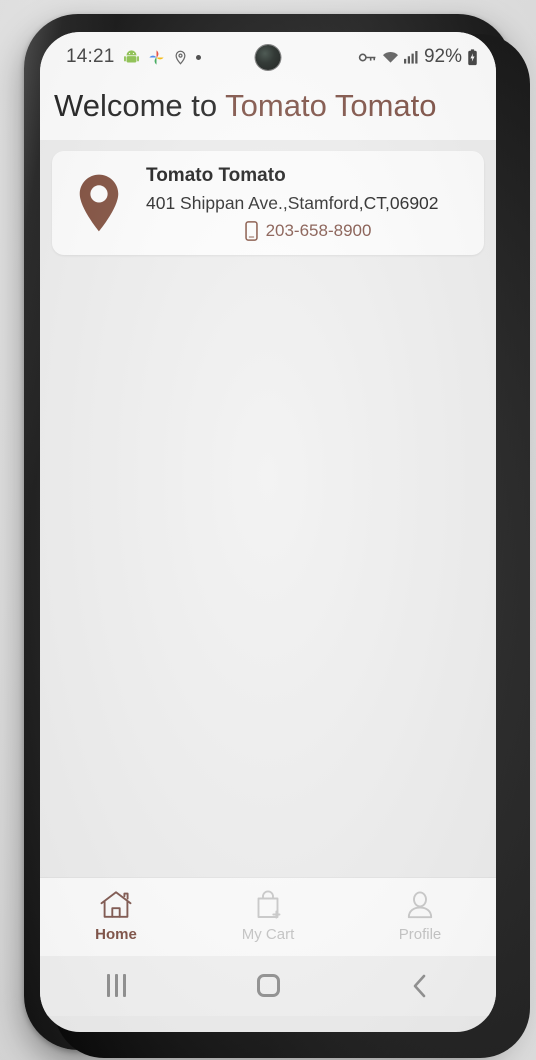  What do you see at coordinates (442, 56) in the screenshot?
I see `battery-percent: 92%` at bounding box center [442, 56].